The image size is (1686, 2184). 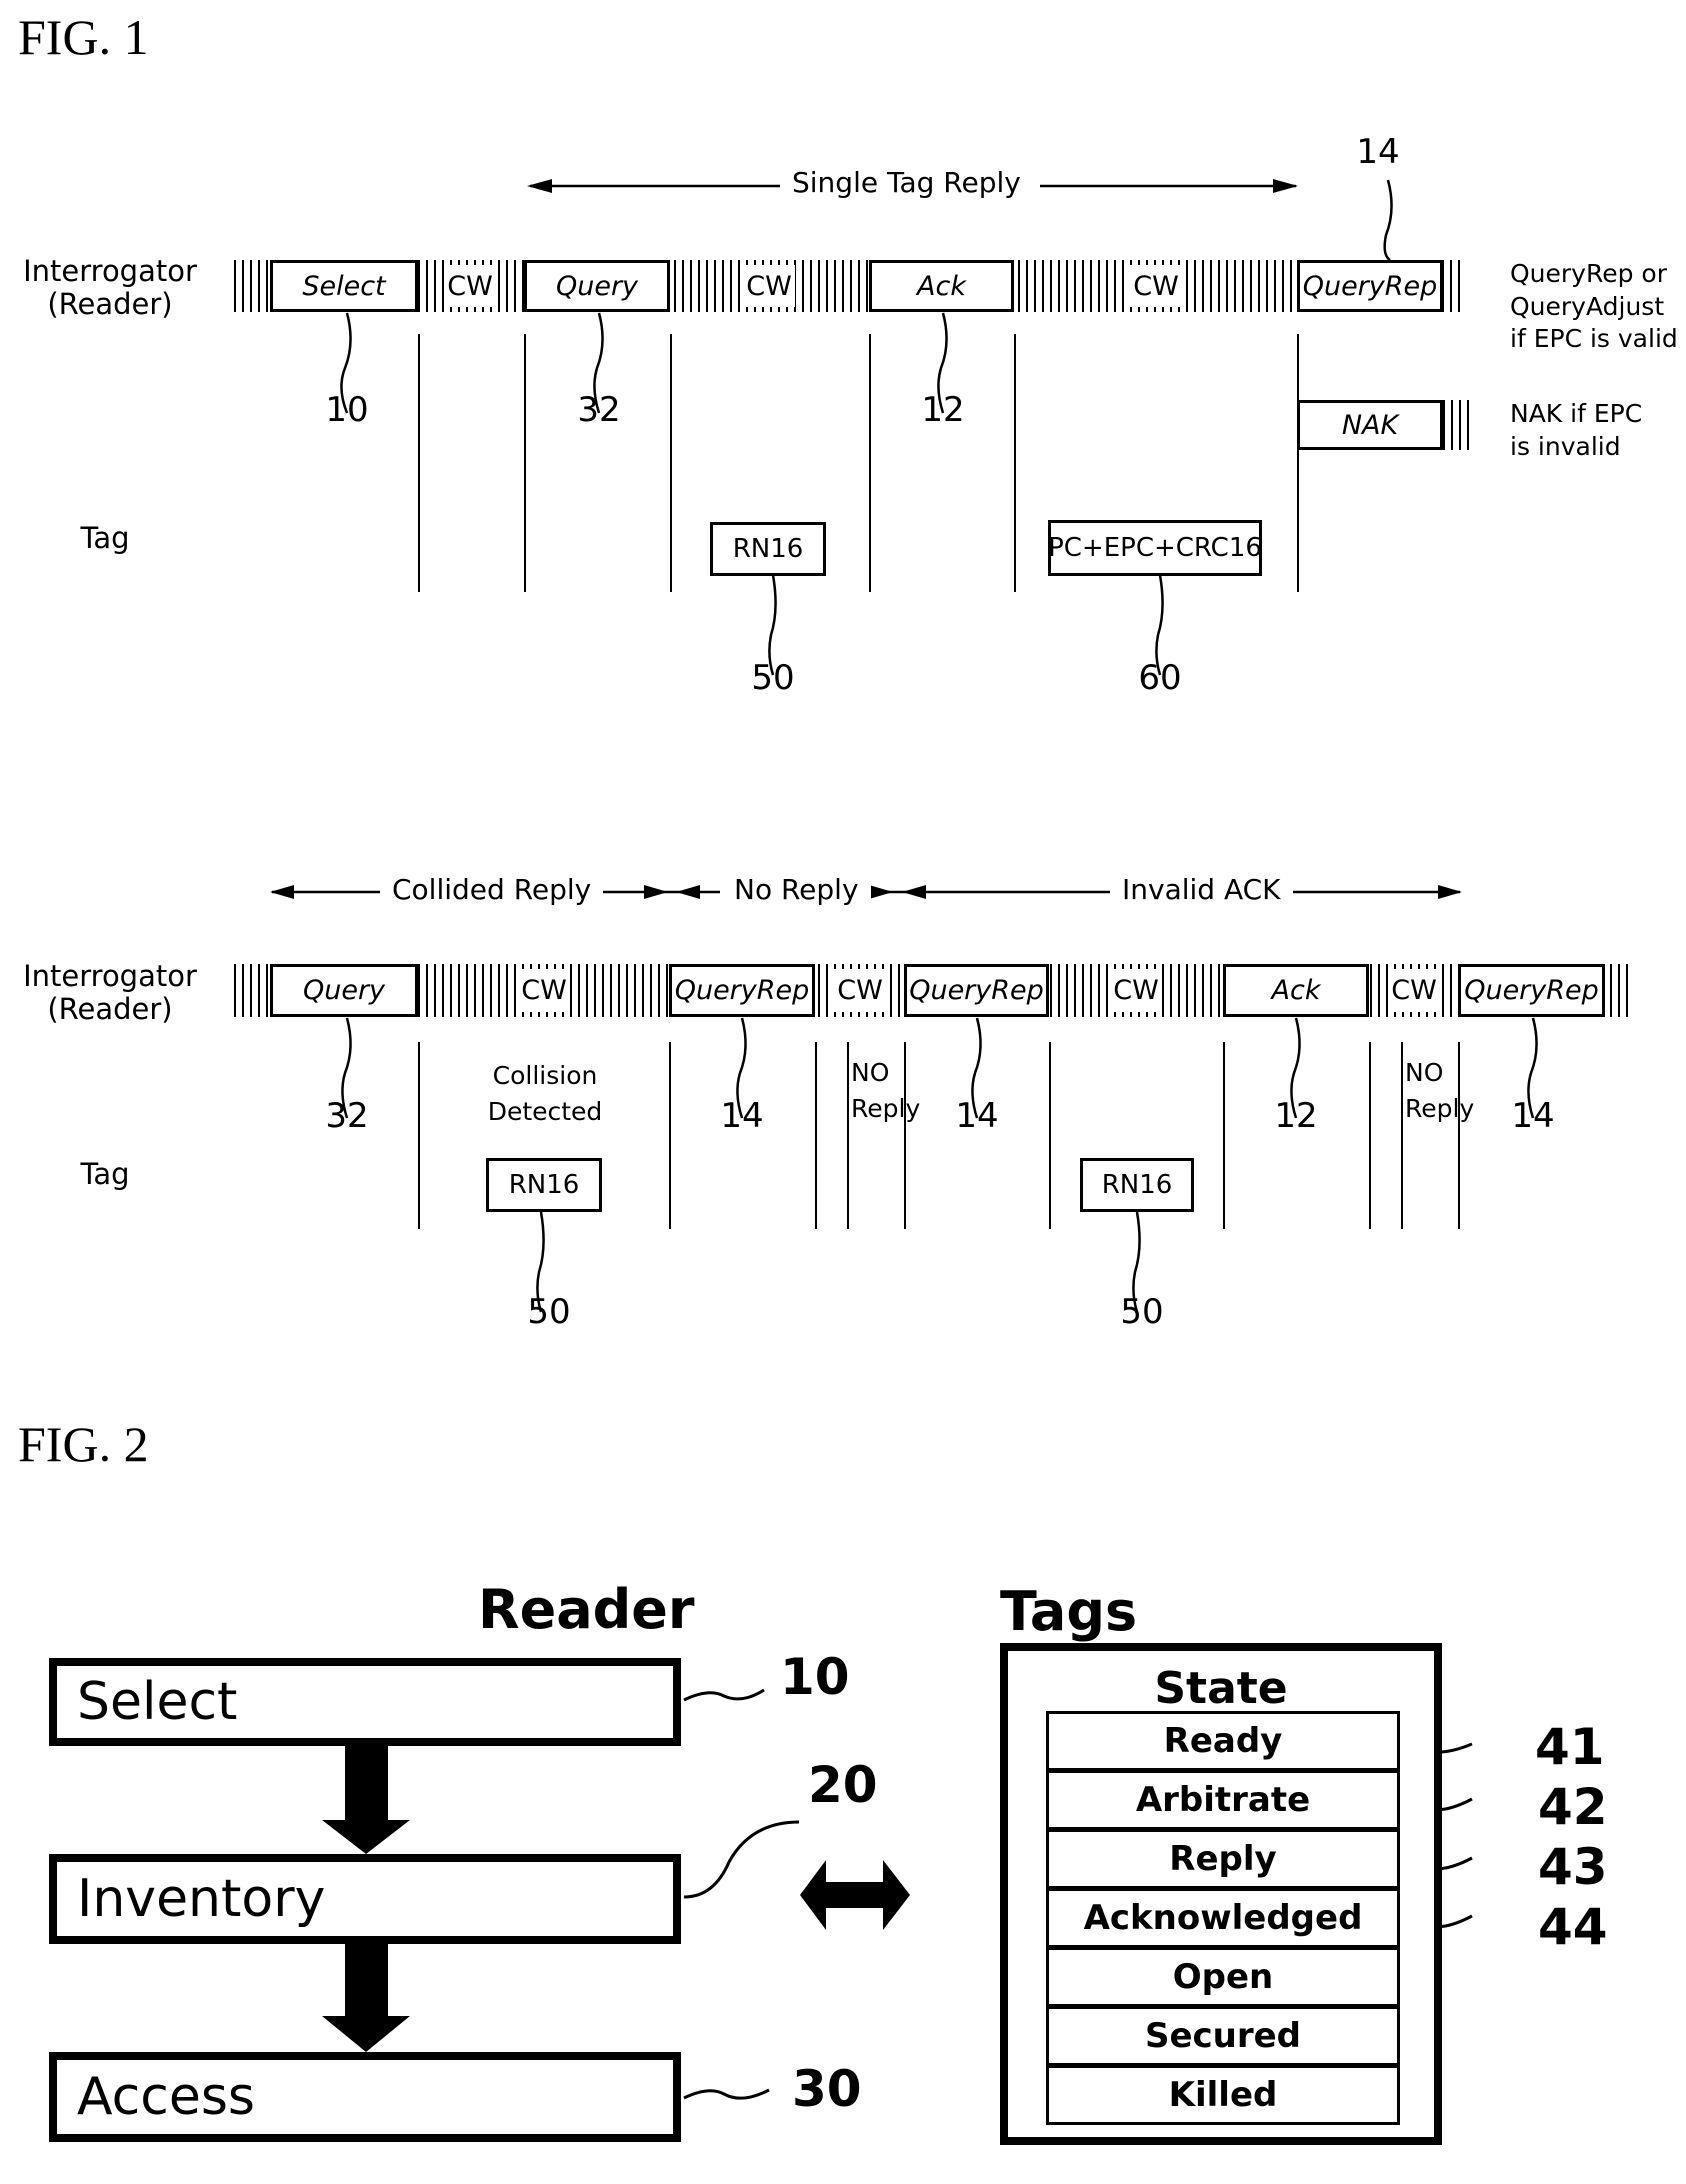 What do you see at coordinates (1223, 2095) in the screenshot?
I see `state-killed: Killed` at bounding box center [1223, 2095].